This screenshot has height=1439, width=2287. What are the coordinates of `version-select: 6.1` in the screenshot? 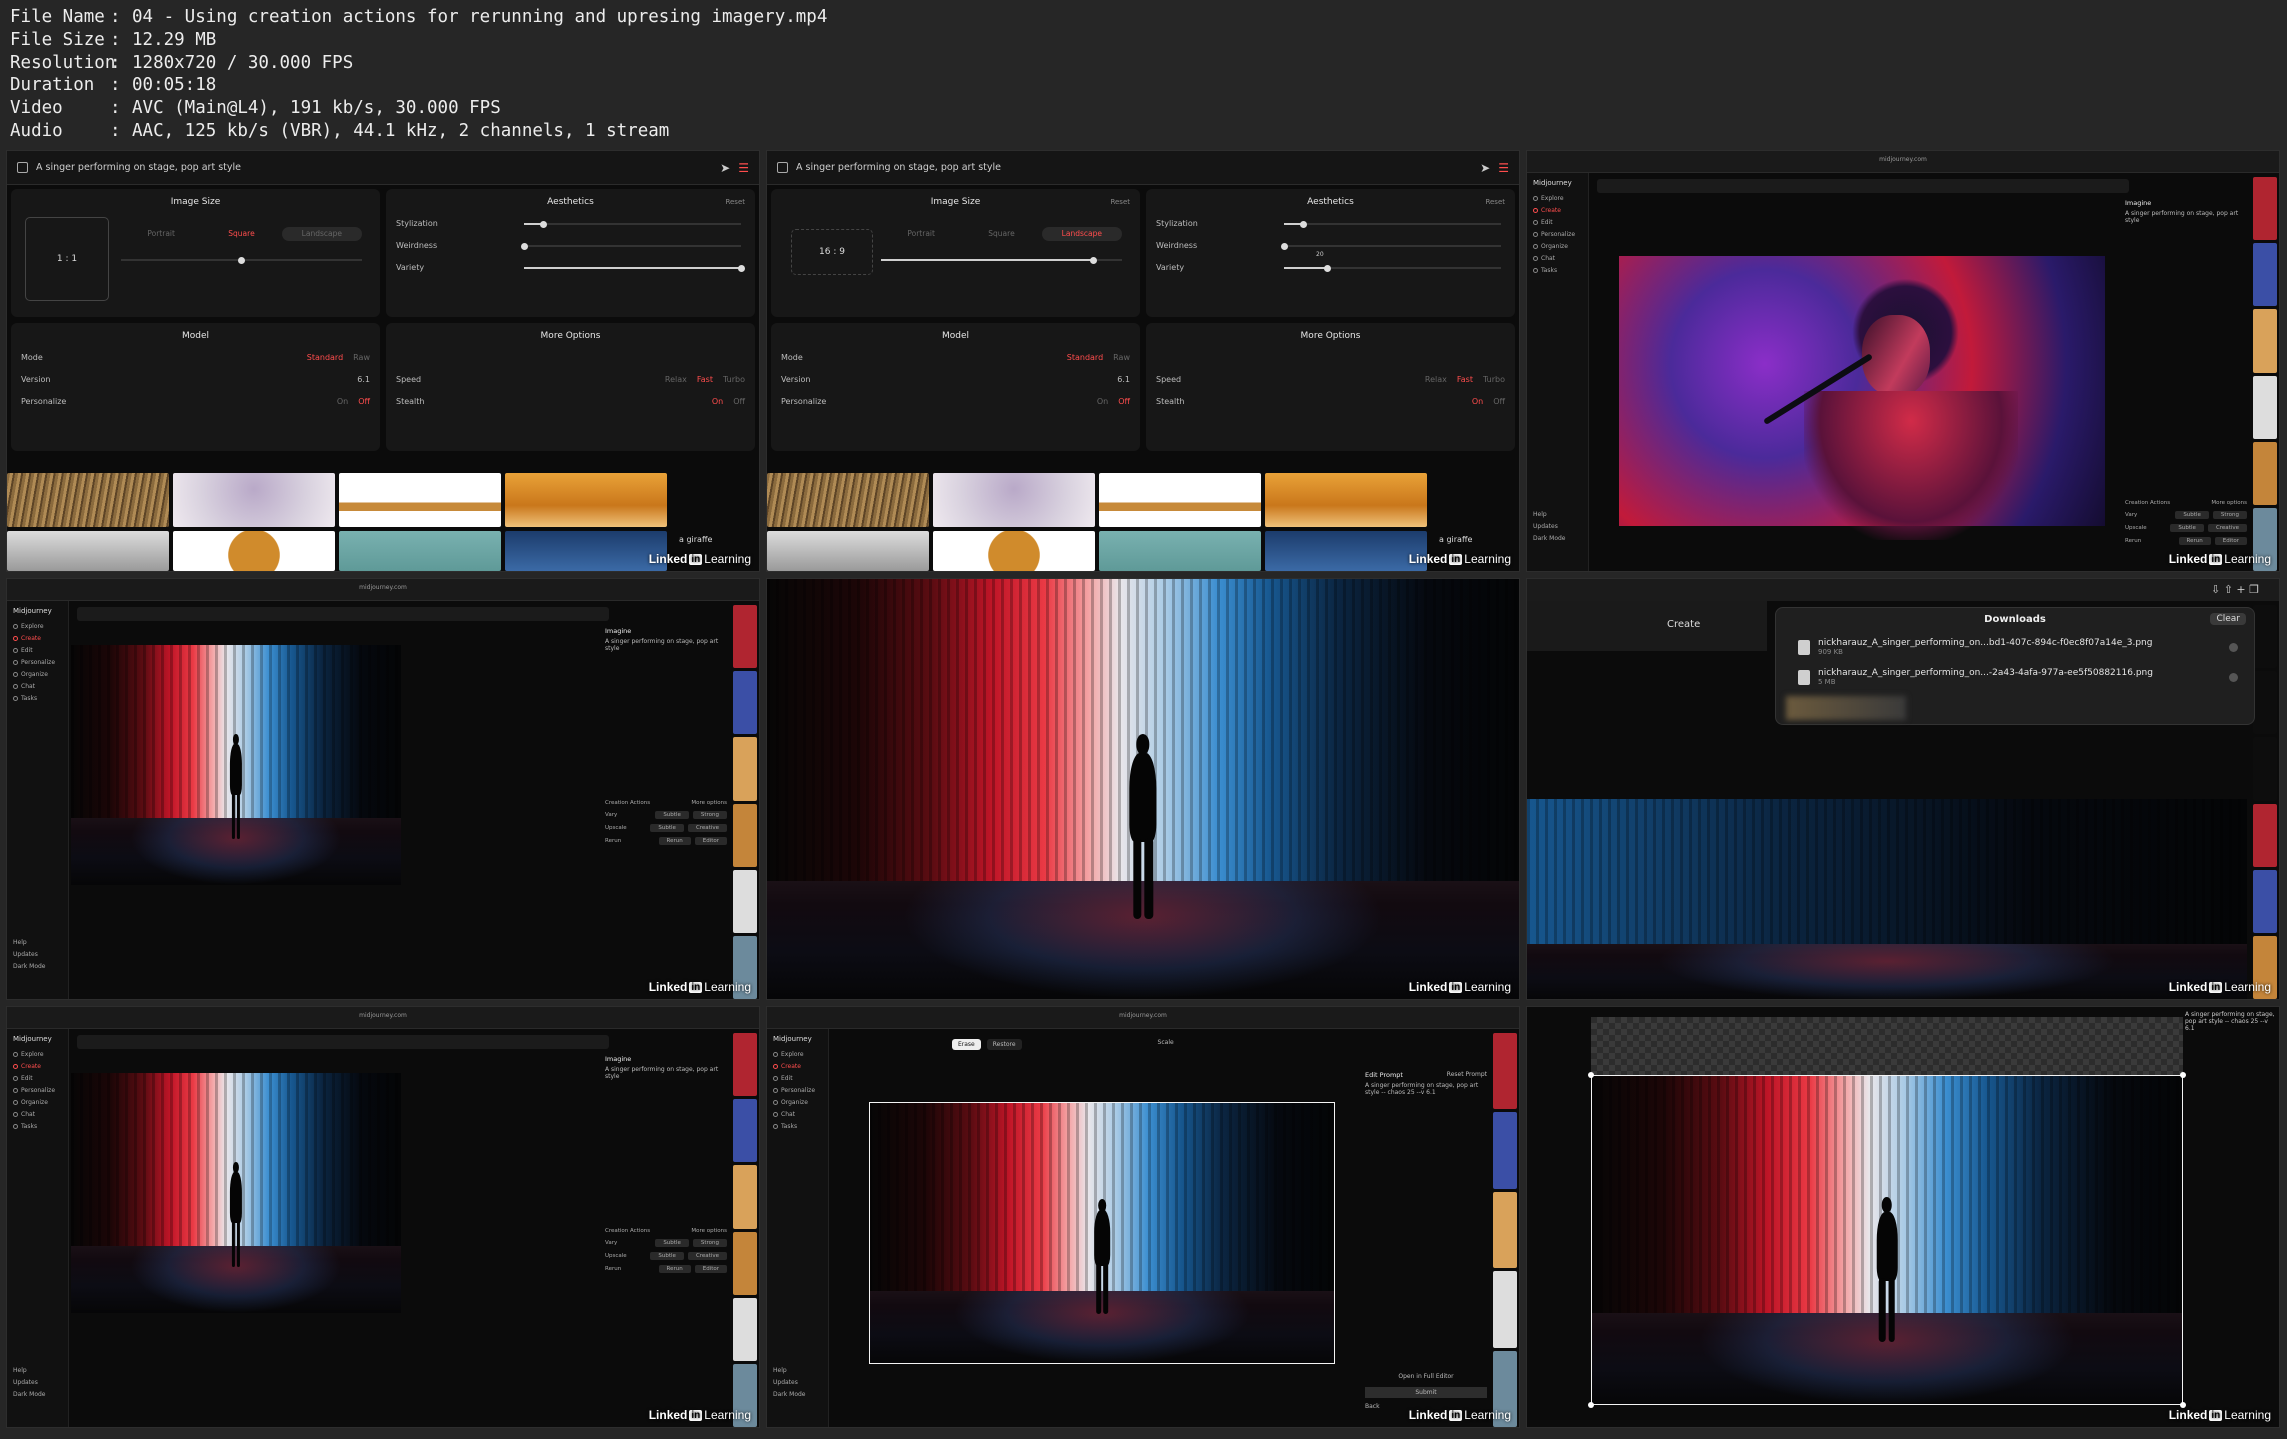 It's located at (363, 379).